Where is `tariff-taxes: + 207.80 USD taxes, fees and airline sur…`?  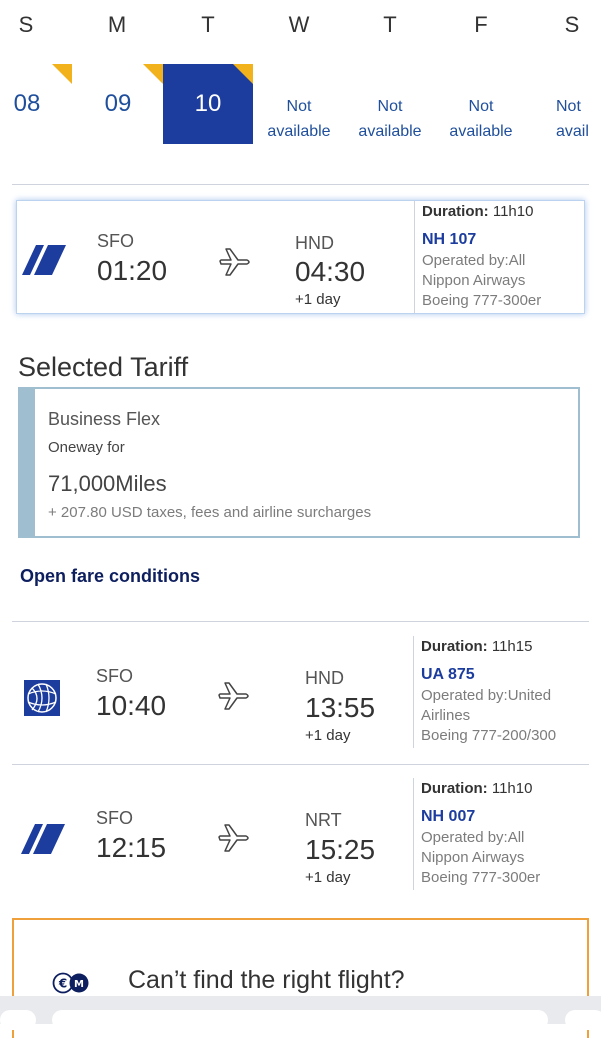 tariff-taxes: + 207.80 USD taxes, fees and airline sur… is located at coordinates (210, 512).